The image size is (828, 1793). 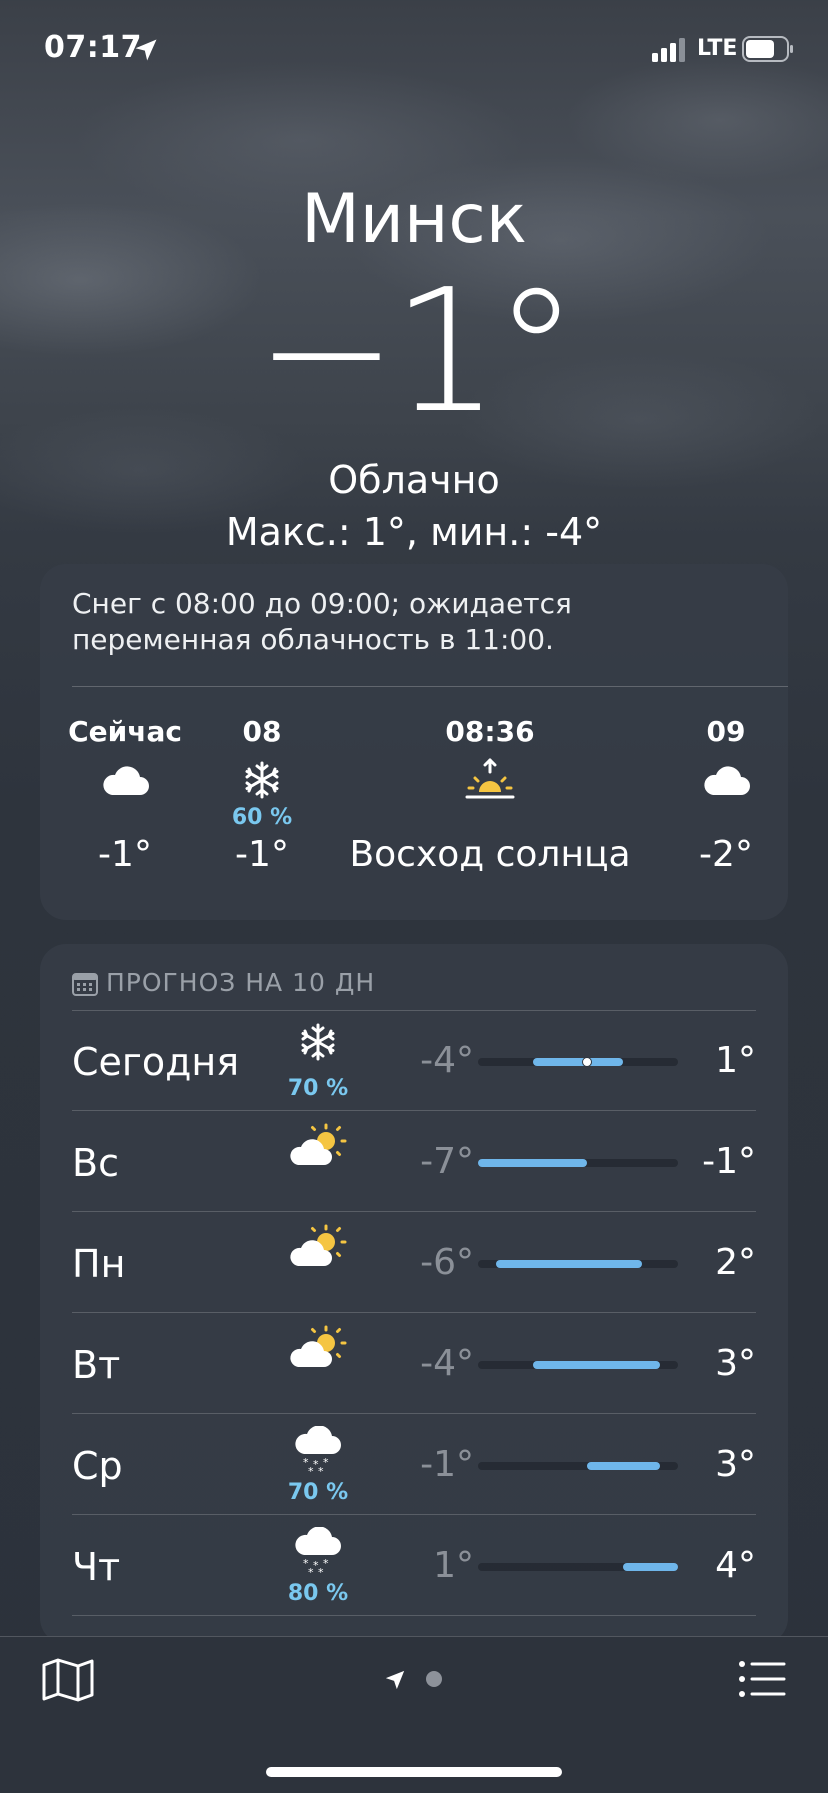 What do you see at coordinates (95, 1163) in the screenshot?
I see `day-name: Вс` at bounding box center [95, 1163].